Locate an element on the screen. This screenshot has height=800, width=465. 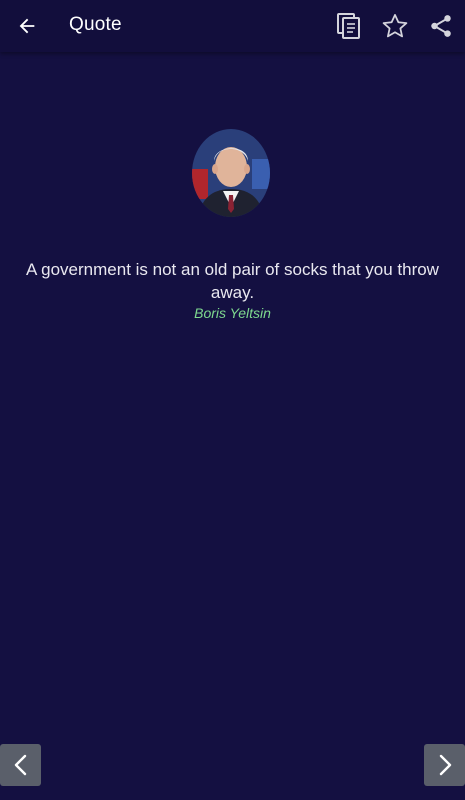
copy-icon is located at coordinates (348, 26).